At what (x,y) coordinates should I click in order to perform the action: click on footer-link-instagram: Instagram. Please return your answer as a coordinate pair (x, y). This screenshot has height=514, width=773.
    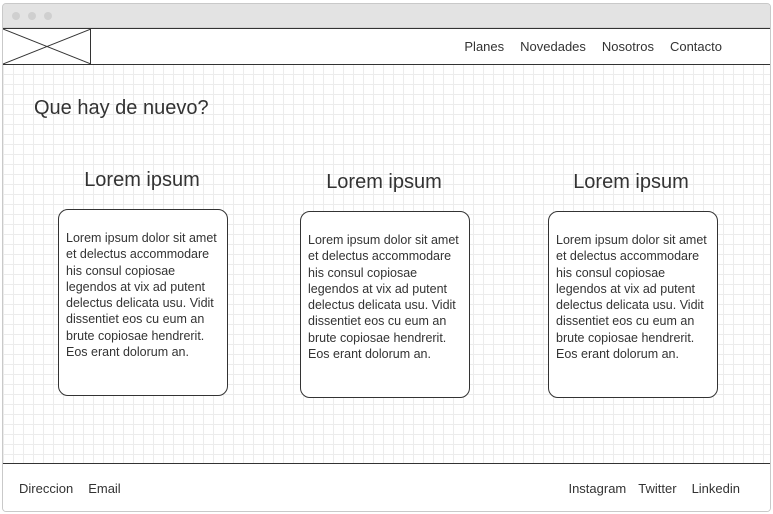
    Looking at the image, I should click on (597, 488).